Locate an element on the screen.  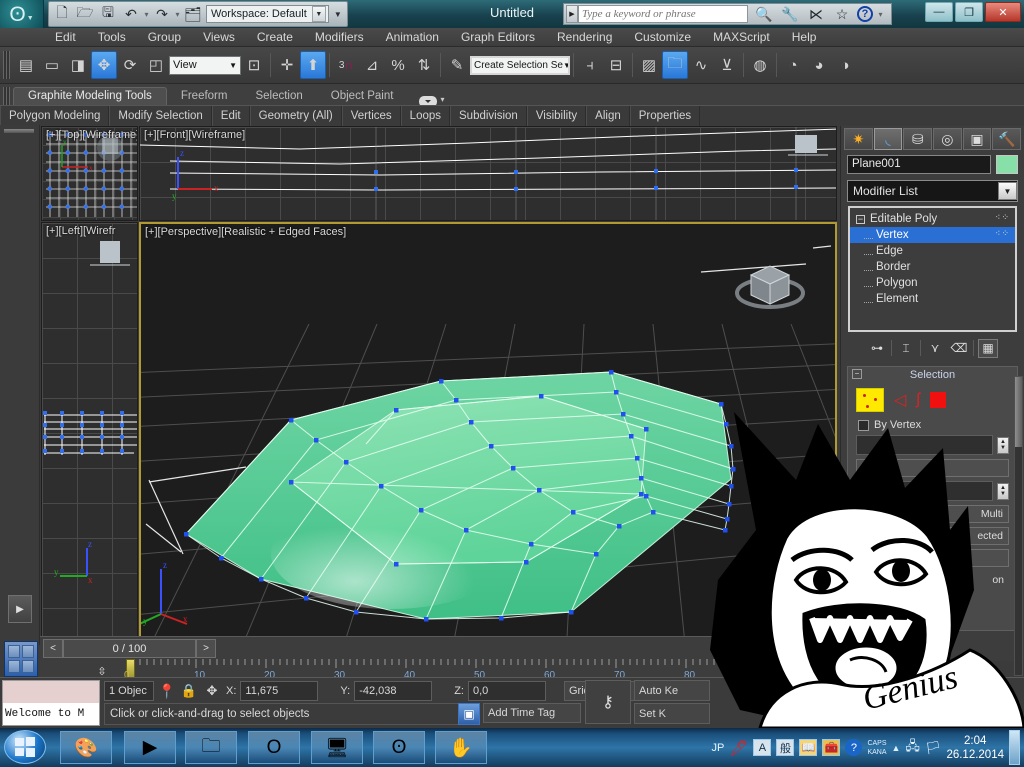
select-region-icon: ▭ is located at coordinates (52, 65).